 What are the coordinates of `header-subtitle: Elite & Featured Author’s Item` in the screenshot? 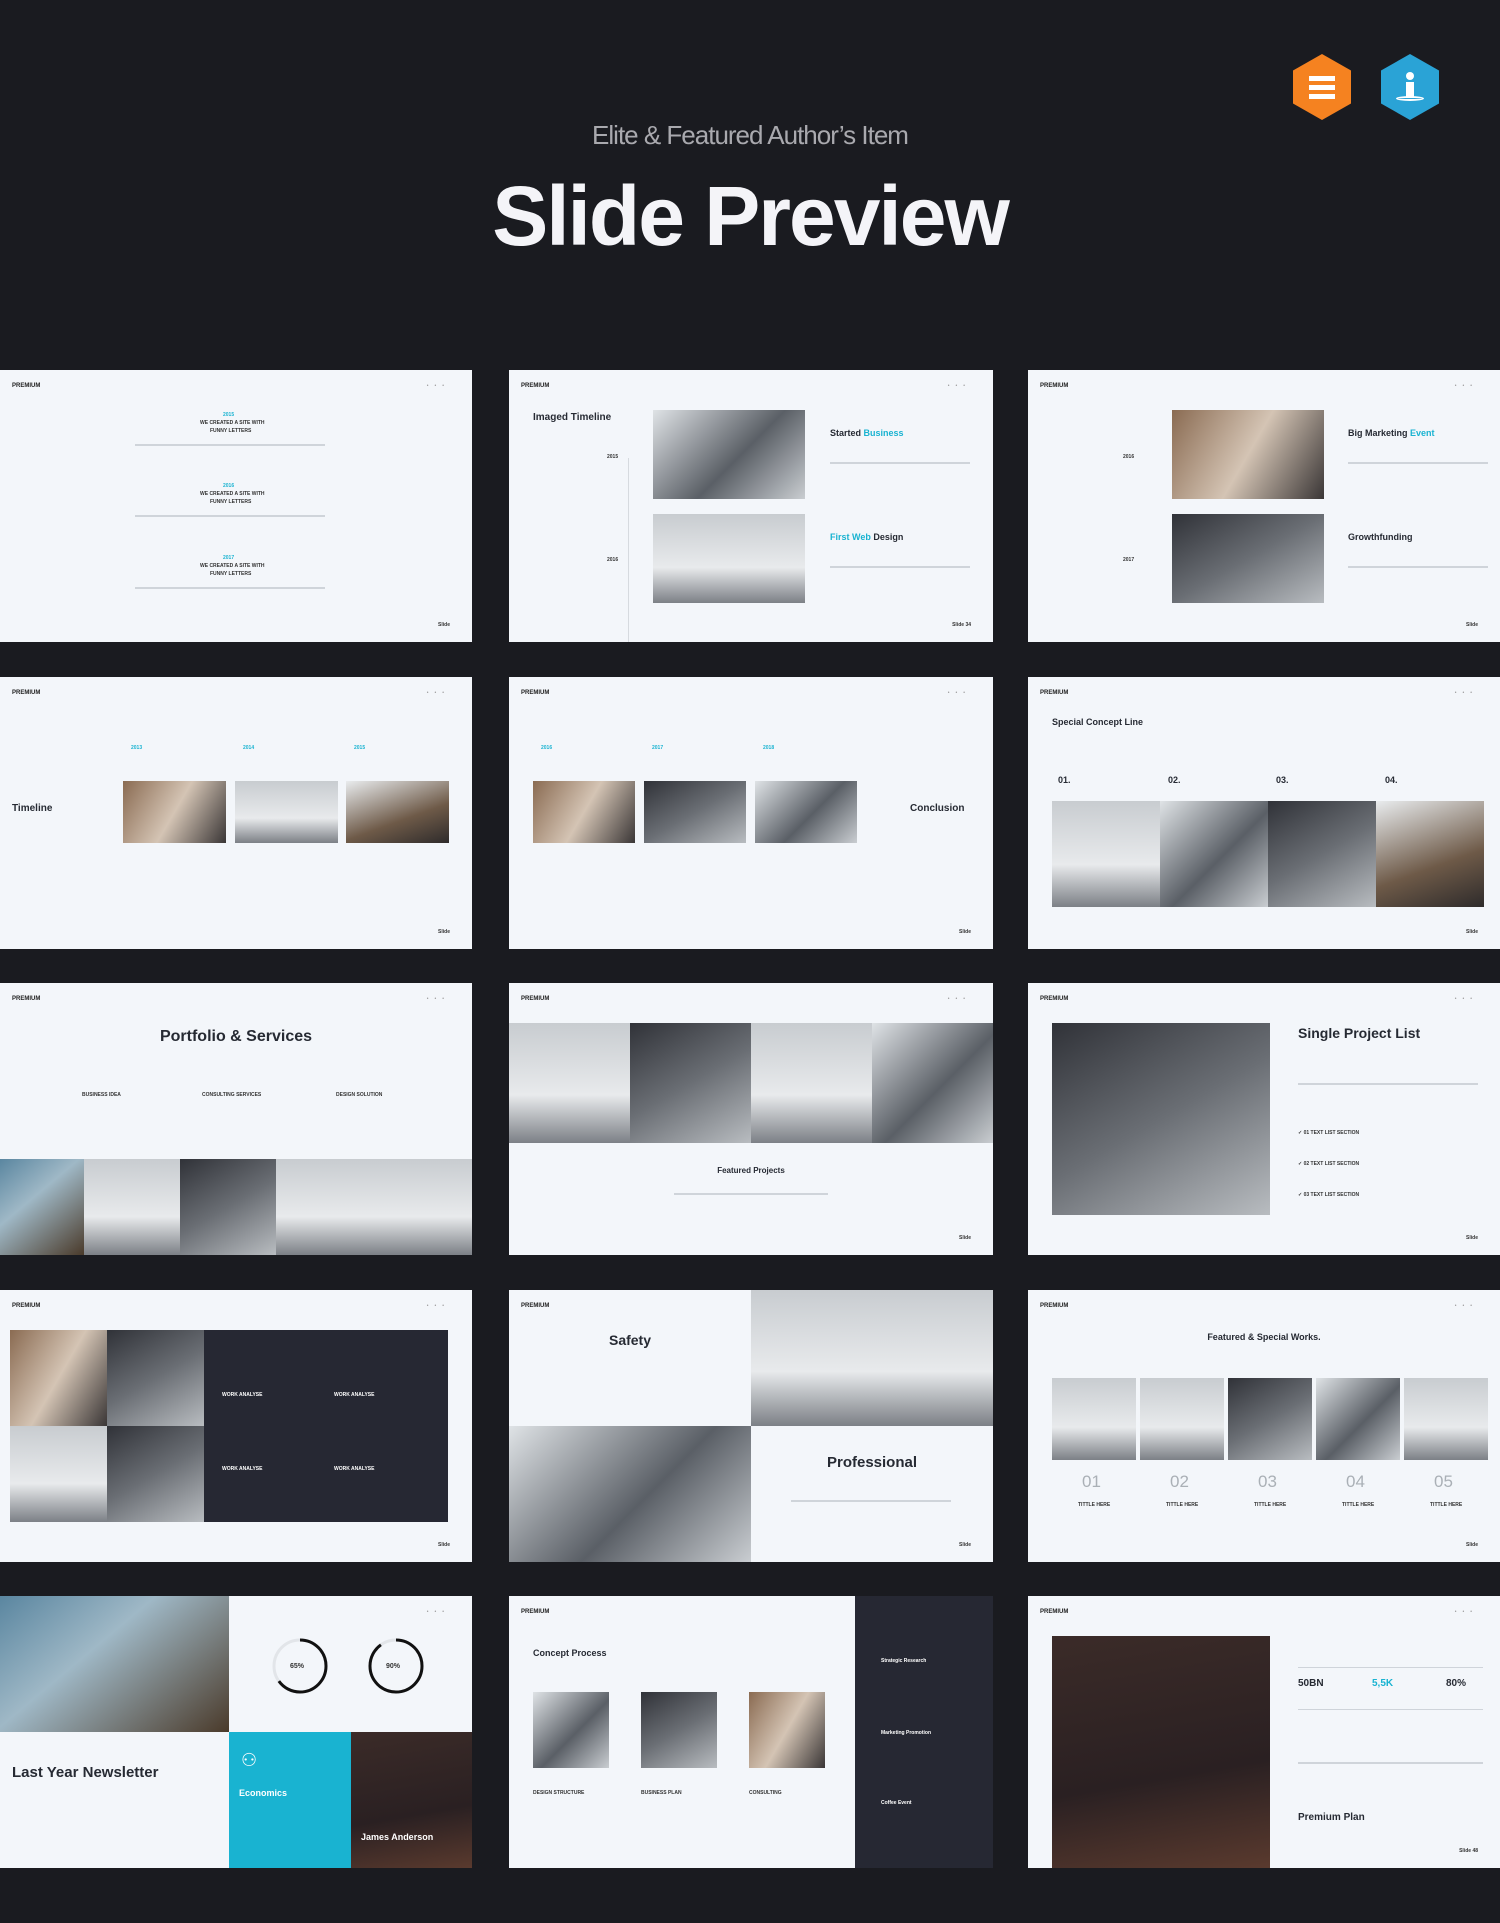 It's located at (750, 135).